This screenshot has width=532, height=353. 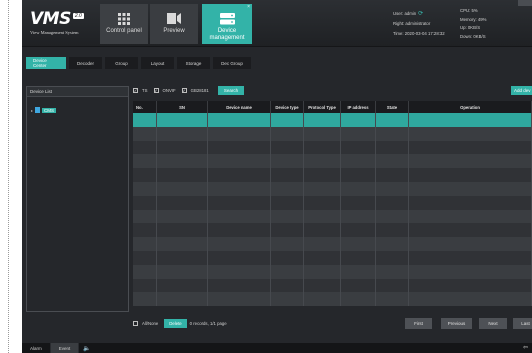 I want to click on grid-icon, so click(x=124, y=18).